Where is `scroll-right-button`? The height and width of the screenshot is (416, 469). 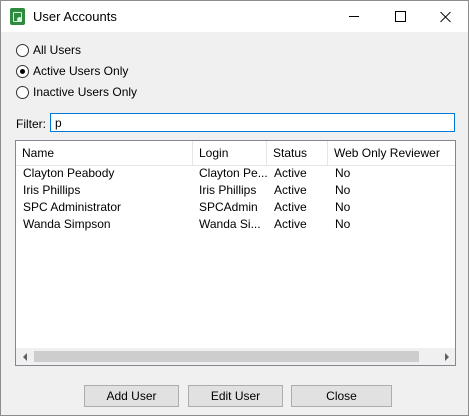
scroll-right-button is located at coordinates (446, 356).